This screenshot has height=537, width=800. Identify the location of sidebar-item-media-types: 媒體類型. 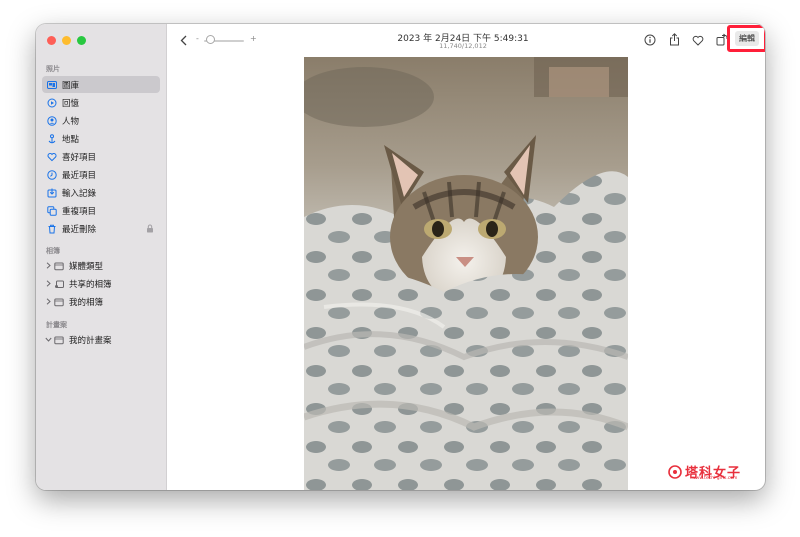
(101, 265).